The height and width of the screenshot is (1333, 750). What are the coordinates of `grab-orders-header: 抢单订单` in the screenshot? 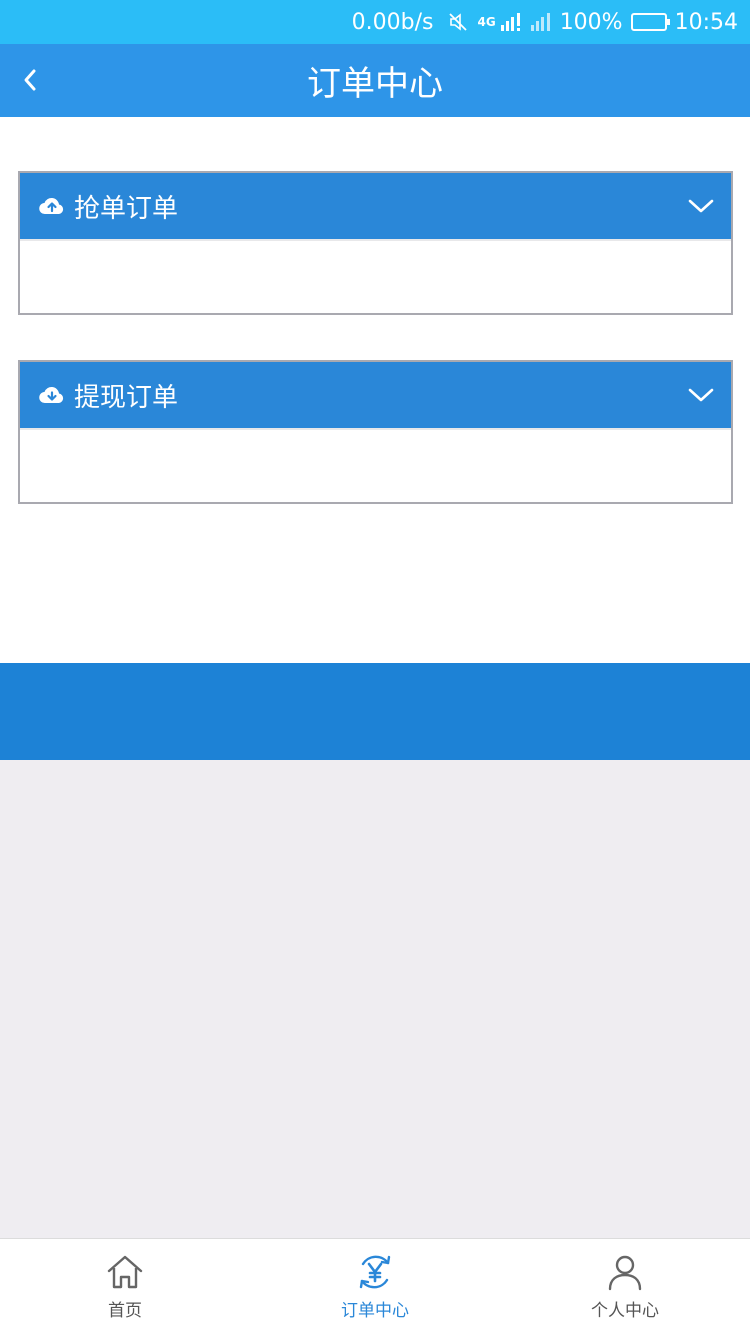 It's located at (375, 207).